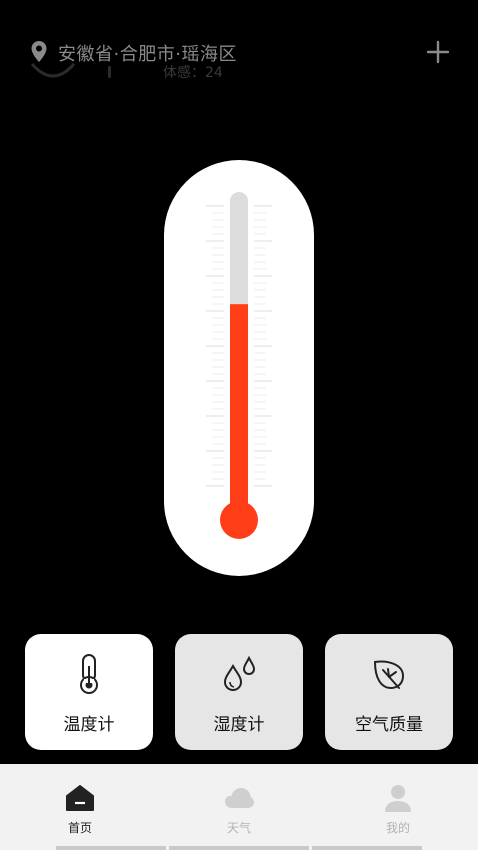 This screenshot has height=850, width=478. I want to click on bottom-tab-bar: 首页 天气 我的, so click(239, 807).